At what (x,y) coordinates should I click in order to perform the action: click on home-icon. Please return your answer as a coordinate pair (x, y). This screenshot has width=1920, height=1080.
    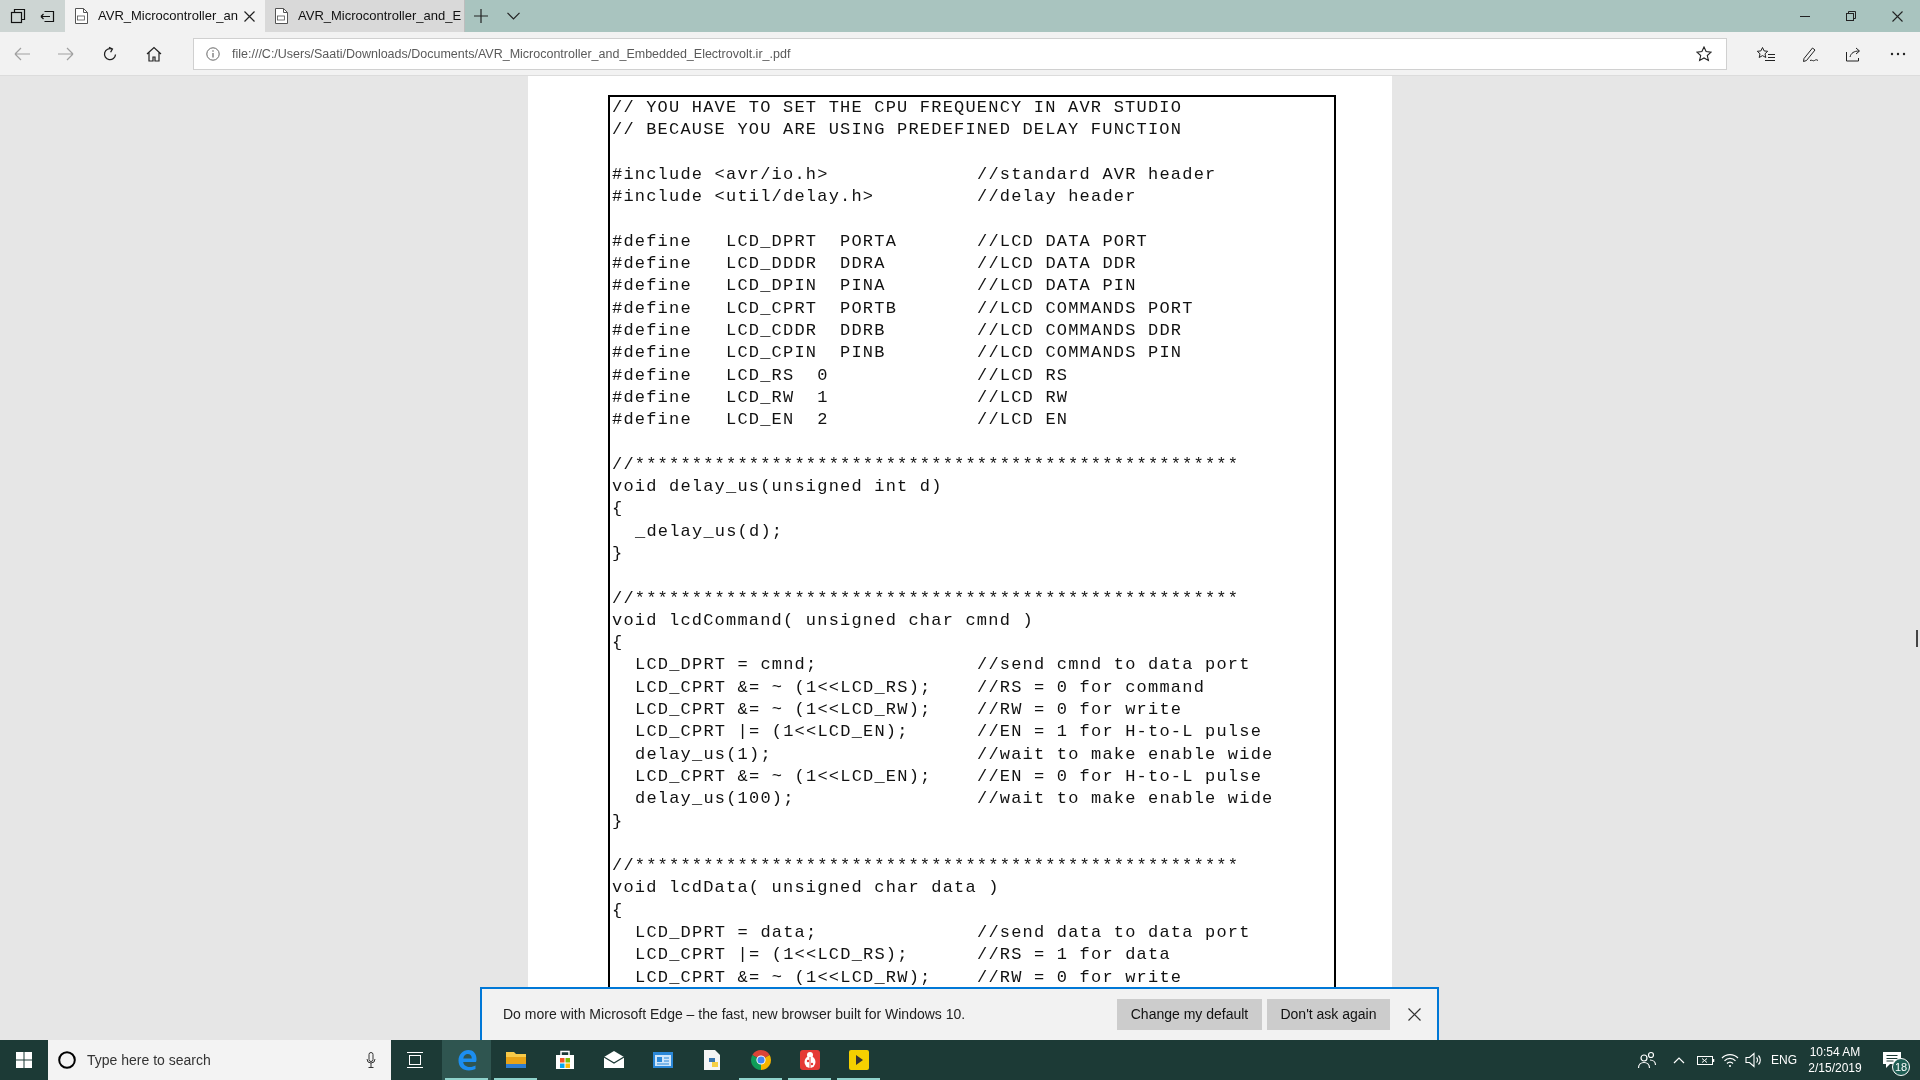
    Looking at the image, I should click on (154, 53).